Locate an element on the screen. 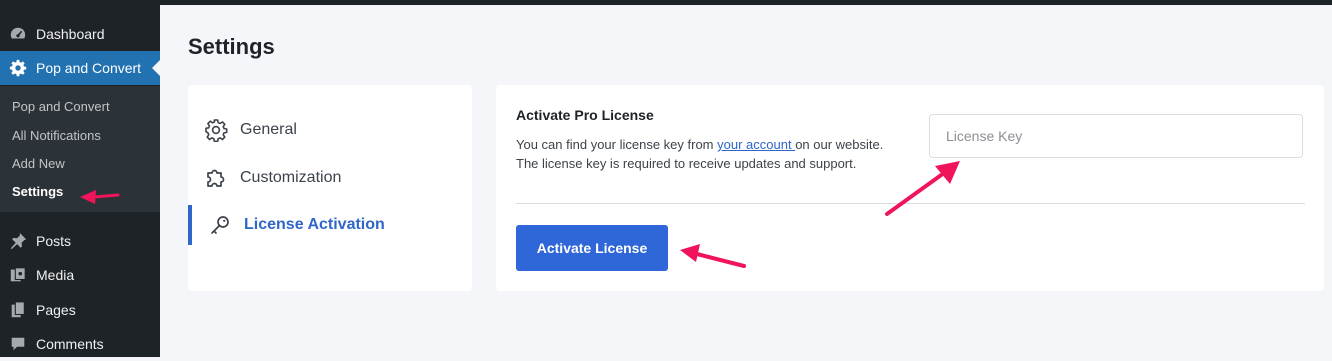 The width and height of the screenshot is (1332, 361). media-icon is located at coordinates (18, 275).